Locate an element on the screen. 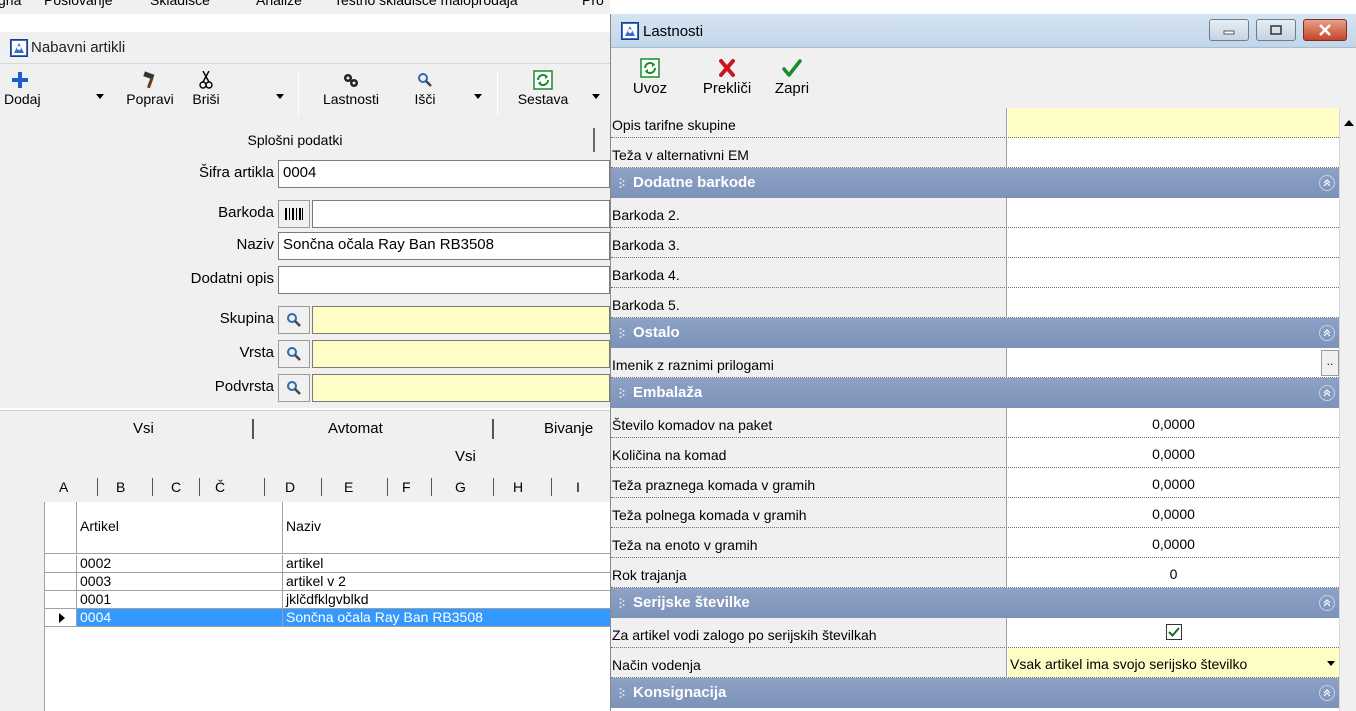 The width and height of the screenshot is (1356, 711). property-value-barcode2 is located at coordinates (1173, 213).